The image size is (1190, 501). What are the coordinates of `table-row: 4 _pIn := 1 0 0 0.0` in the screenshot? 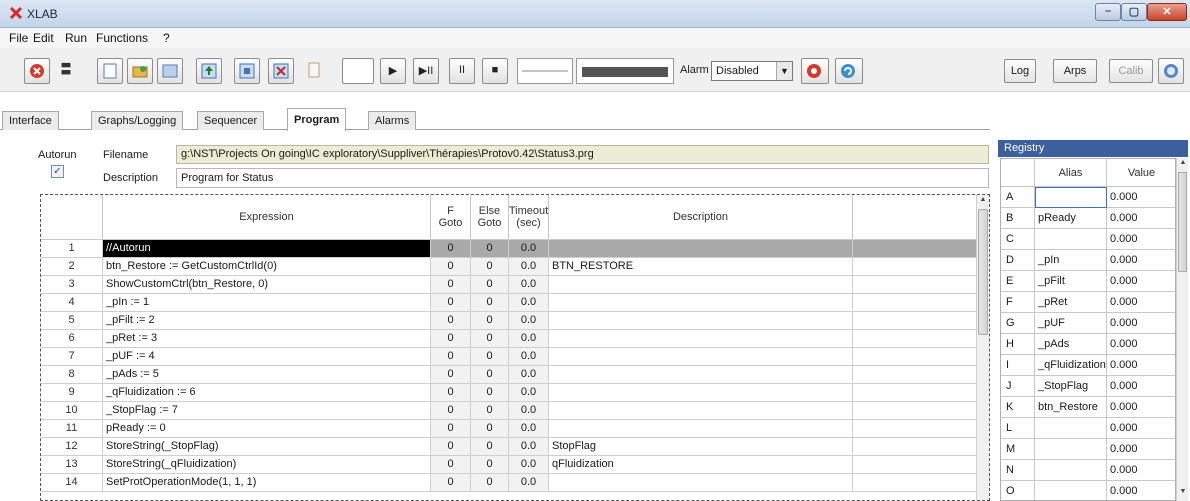 It's located at (508, 303).